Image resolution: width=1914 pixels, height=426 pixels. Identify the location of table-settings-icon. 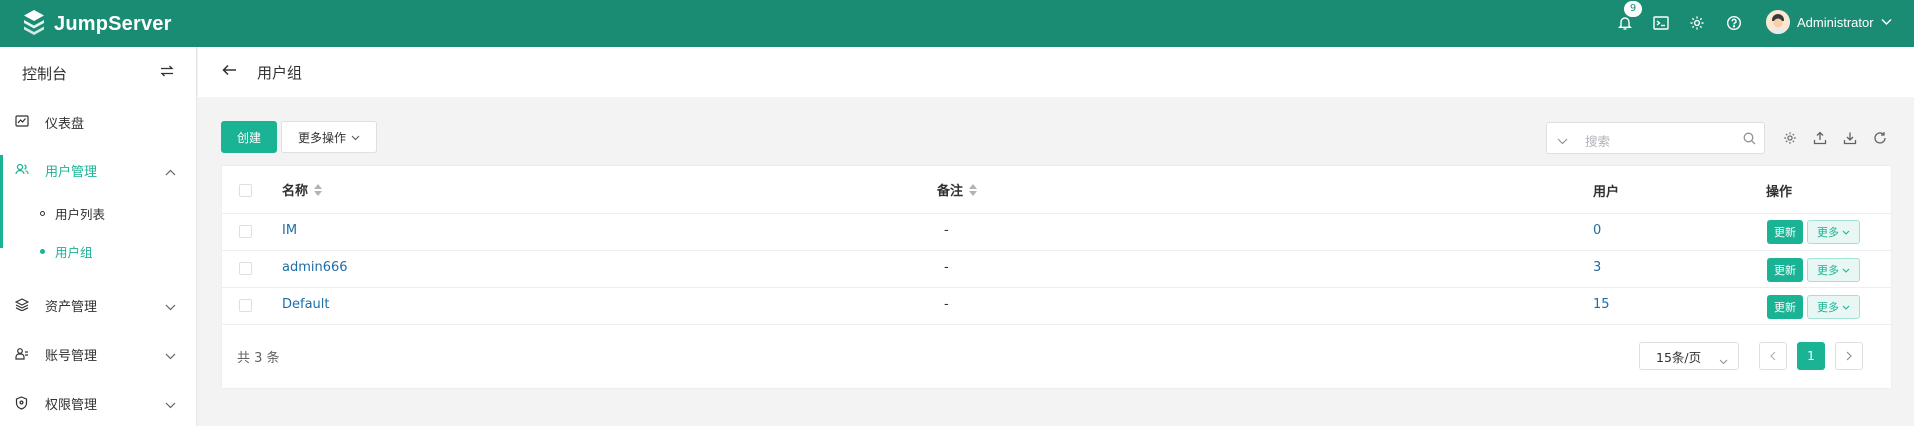
(1790, 138).